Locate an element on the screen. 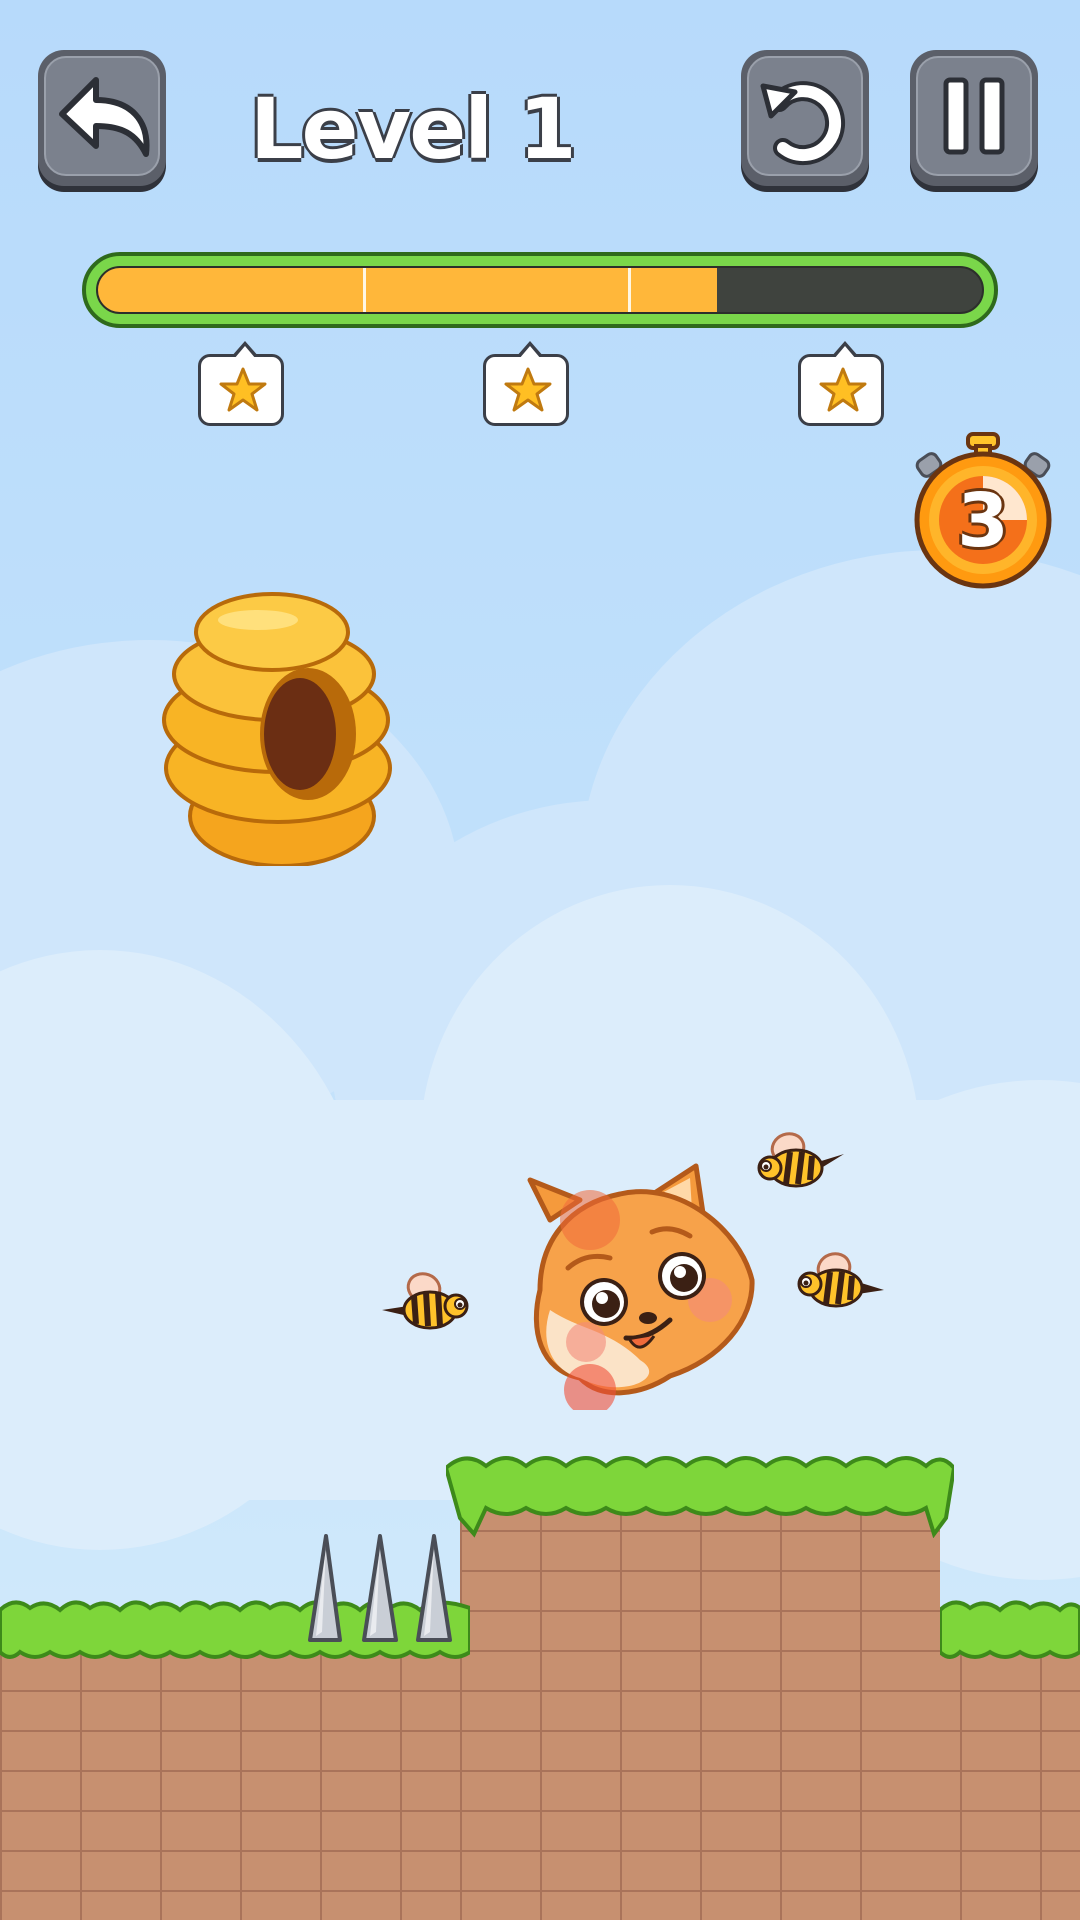 The height and width of the screenshot is (1920, 1080). restart-icon is located at coordinates (803, 123).